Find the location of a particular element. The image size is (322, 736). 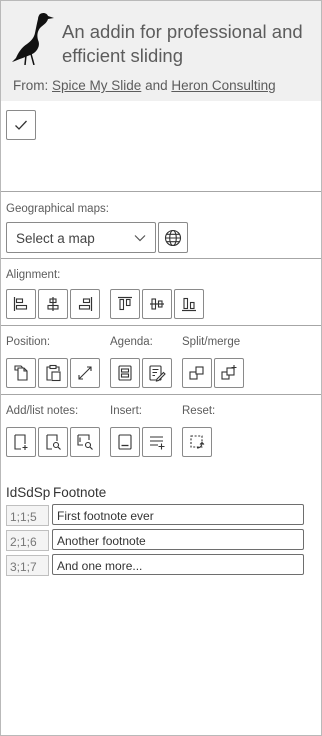

paste-position-button is located at coordinates (53, 373).